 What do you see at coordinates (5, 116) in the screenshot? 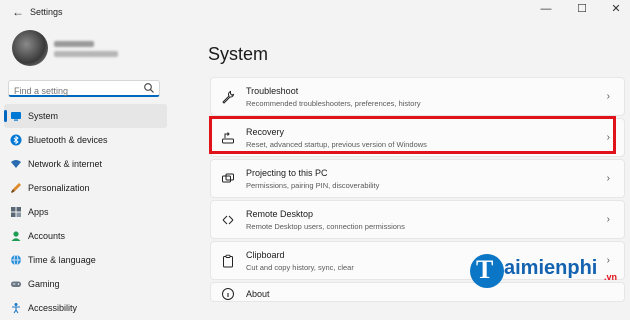
I see `active-indicator` at bounding box center [5, 116].